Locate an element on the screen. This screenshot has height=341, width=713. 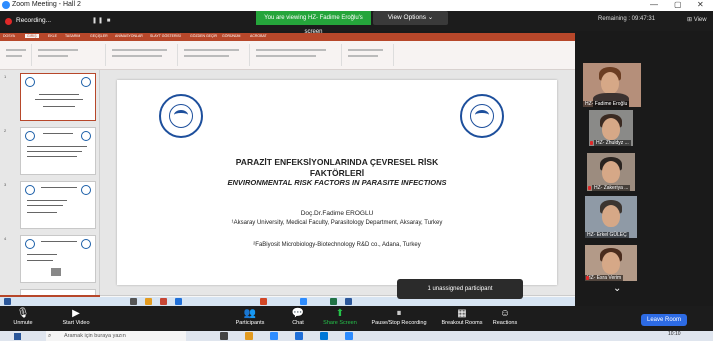
chevron-down-icon: ⌄ is located at coordinates (617, 288).